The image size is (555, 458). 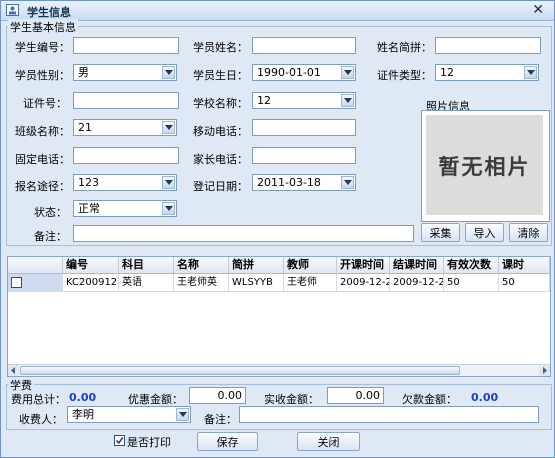 I want to click on close-icon: ✕, so click(x=538, y=10).